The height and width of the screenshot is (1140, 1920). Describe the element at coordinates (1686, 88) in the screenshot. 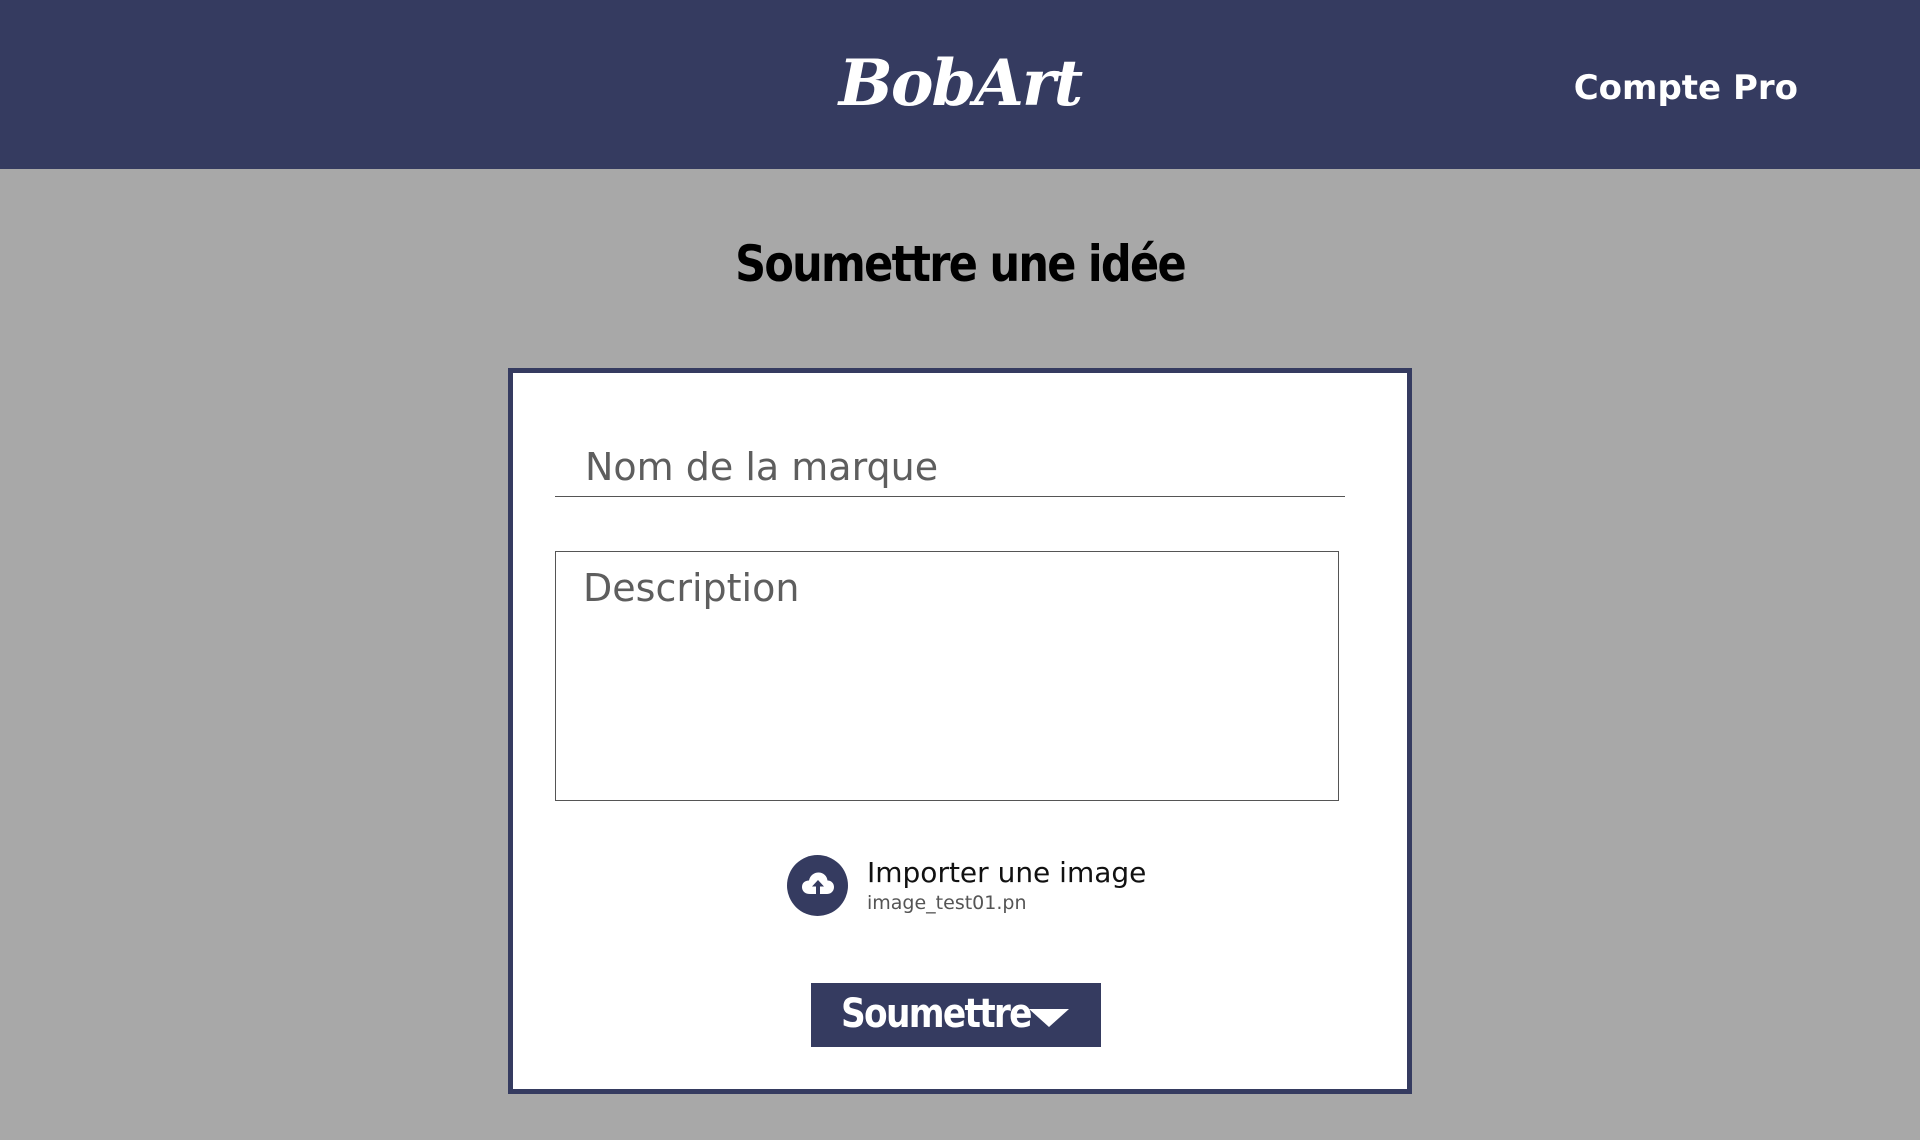

I see `pro-account-link: Compte Pro` at that location.